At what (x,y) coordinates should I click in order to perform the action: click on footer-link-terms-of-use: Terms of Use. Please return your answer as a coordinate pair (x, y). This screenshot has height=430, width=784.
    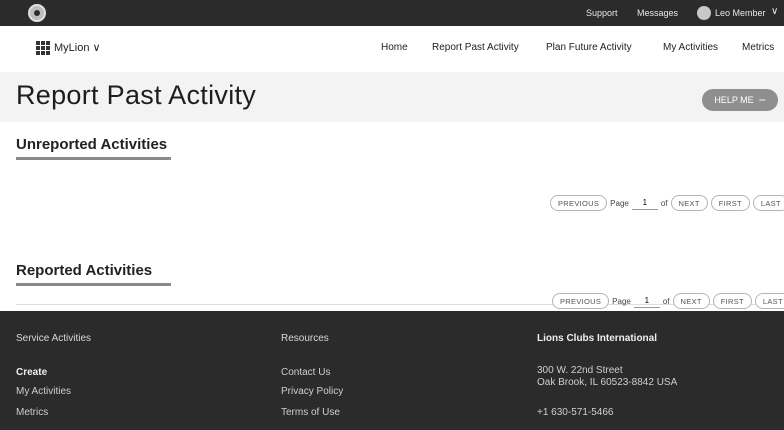
    Looking at the image, I should click on (310, 412).